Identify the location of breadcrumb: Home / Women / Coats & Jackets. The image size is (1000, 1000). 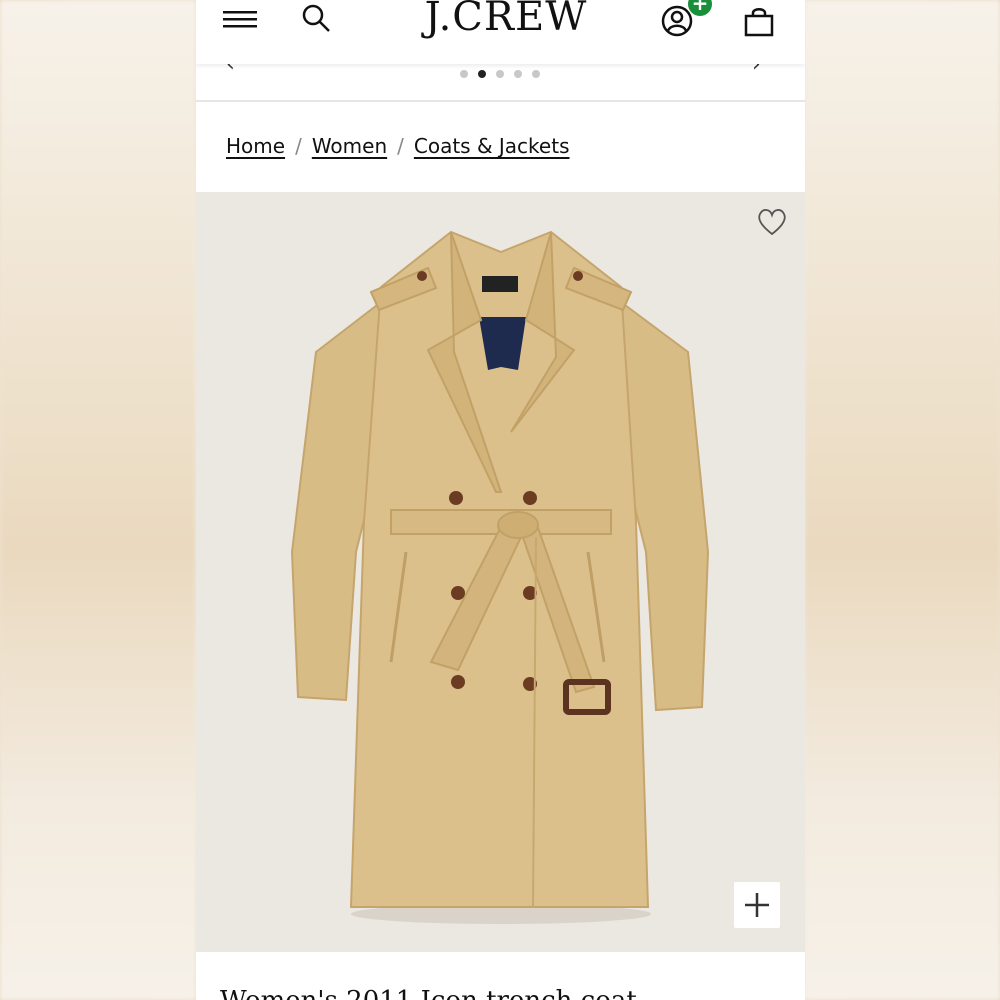
(398, 146).